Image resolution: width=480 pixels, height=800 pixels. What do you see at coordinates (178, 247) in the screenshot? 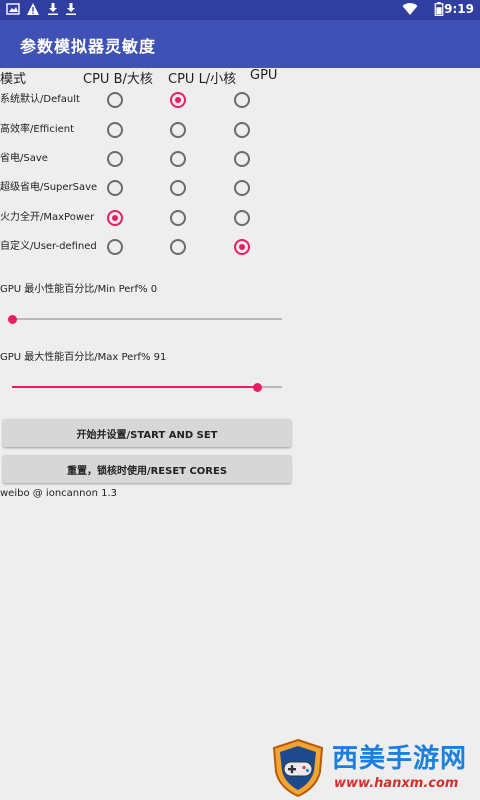
I see `radio-user-defined-cpu-little` at bounding box center [178, 247].